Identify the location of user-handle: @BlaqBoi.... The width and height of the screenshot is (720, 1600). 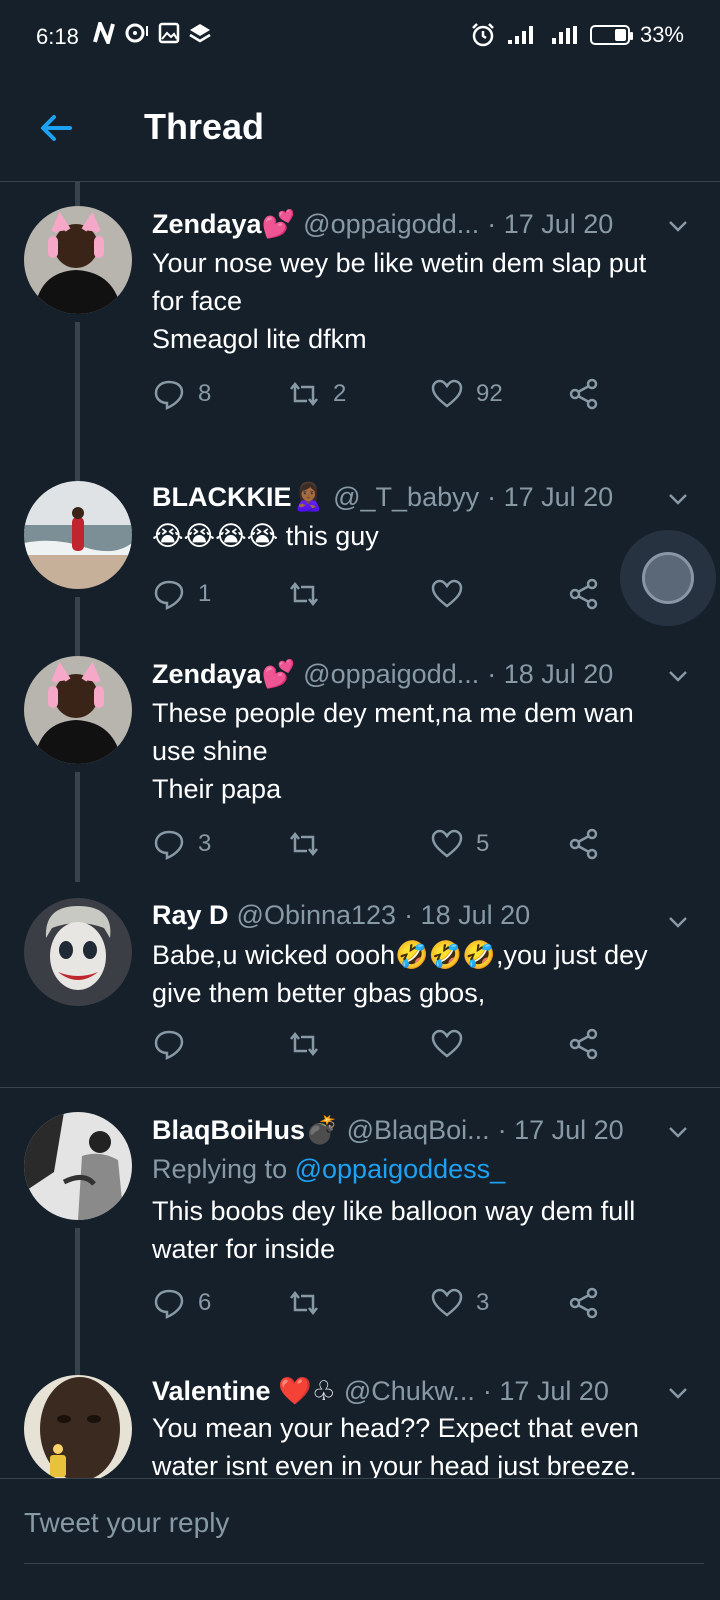
(418, 1130).